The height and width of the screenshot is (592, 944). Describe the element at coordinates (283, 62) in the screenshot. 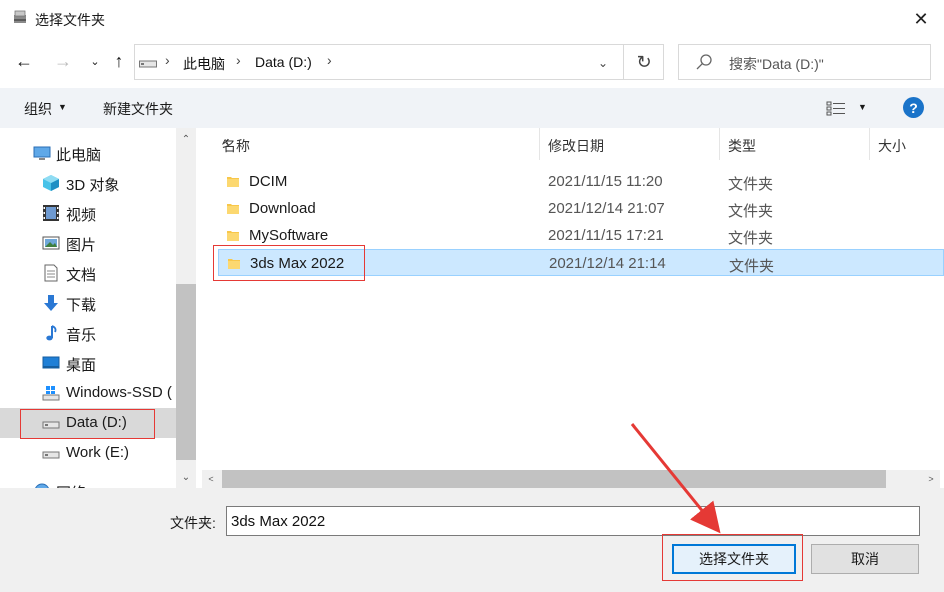

I see `breadcrumb-data-drive: Data (D:)` at that location.